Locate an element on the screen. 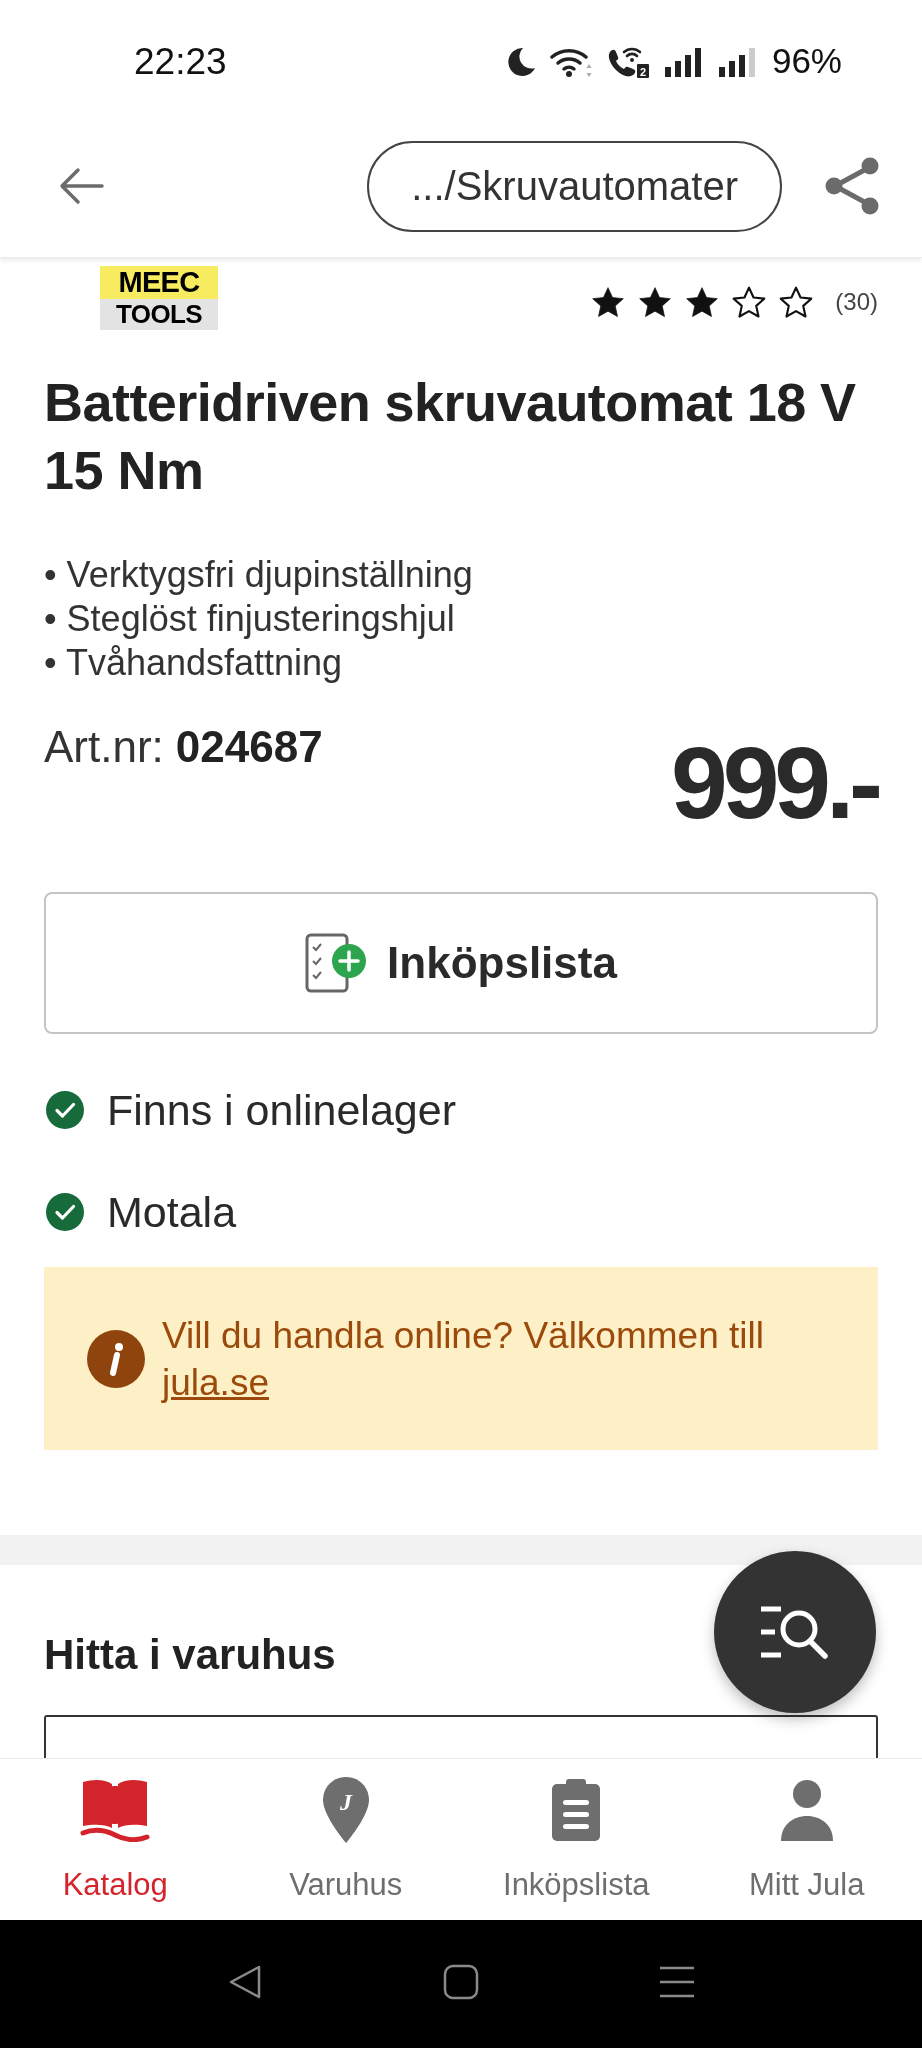  person-icon is located at coordinates (806, 1810).